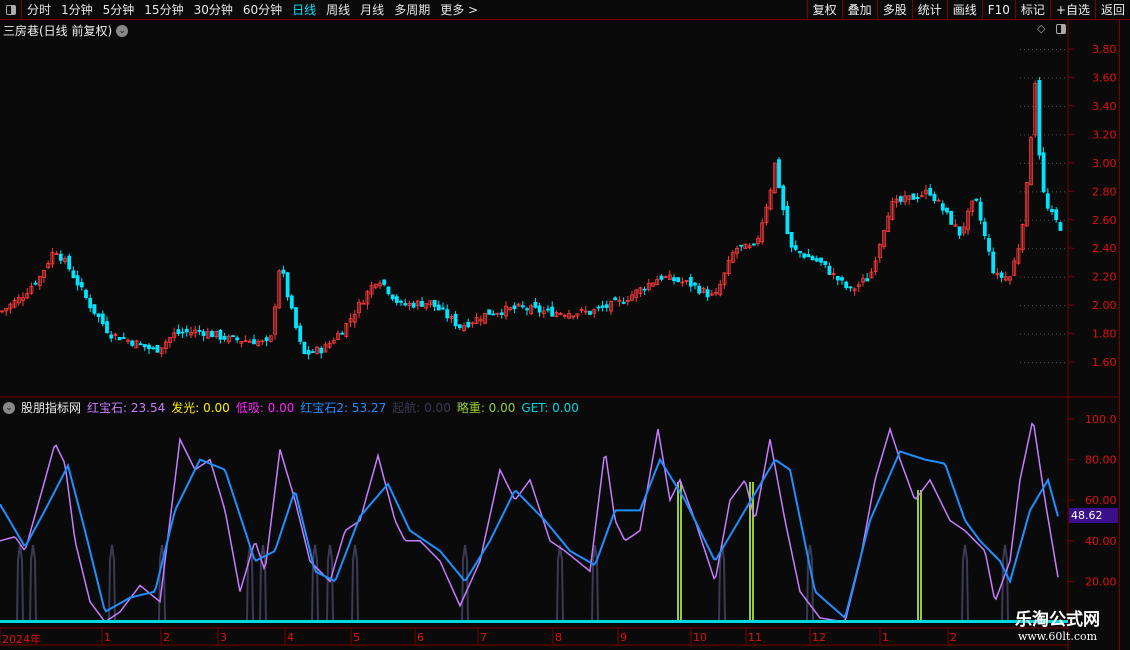 The image size is (1130, 650). Describe the element at coordinates (1104, 248) in the screenshot. I see `price-tick: 2.40` at that location.